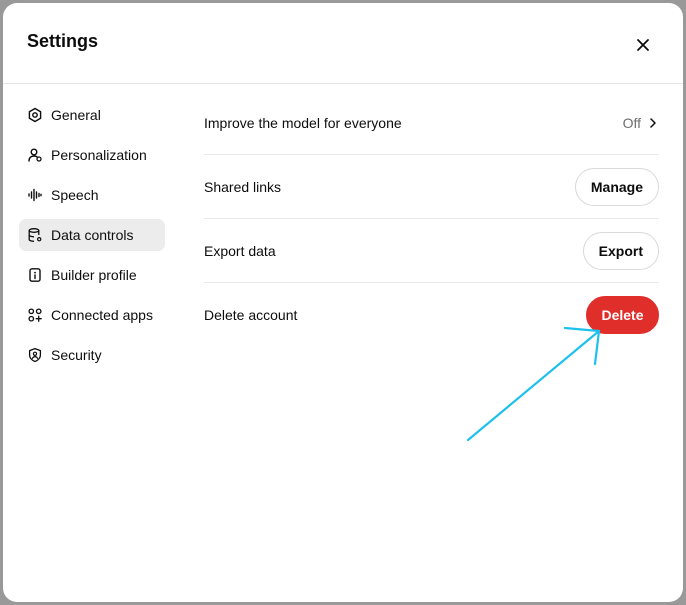 The height and width of the screenshot is (605, 686). I want to click on sidebar-item-label: Connected apps, so click(102, 315).